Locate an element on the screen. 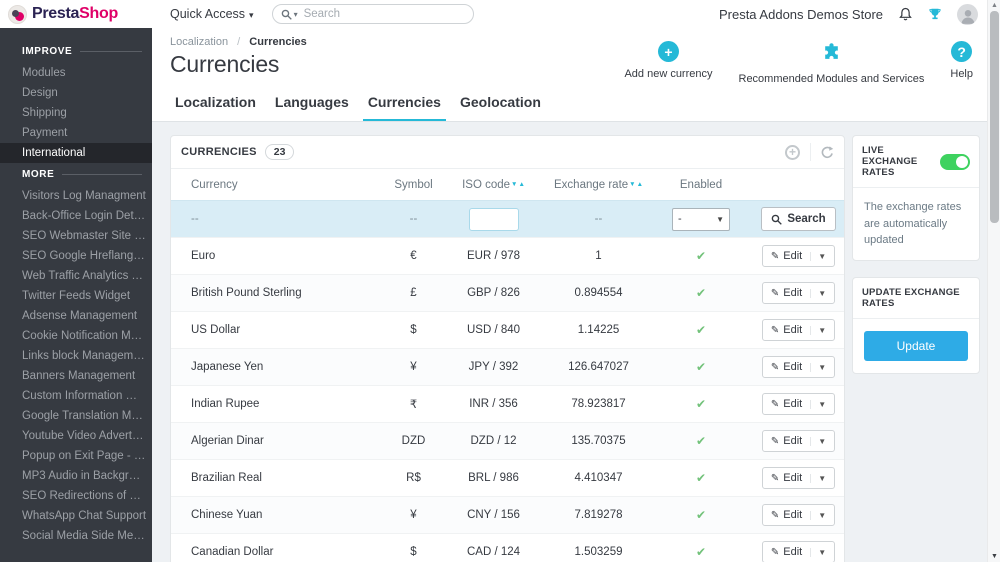 The width and height of the screenshot is (1000, 562). quick-access-menu: Quick Access ▾ is located at coordinates (212, 14).